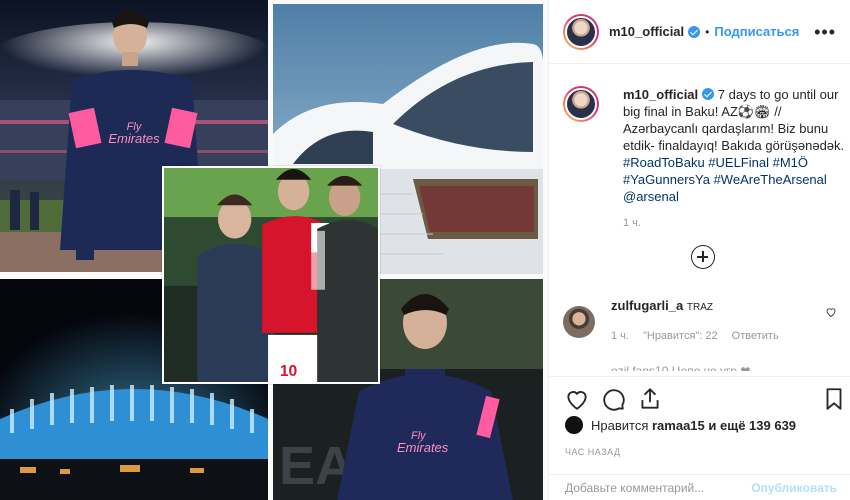 This screenshot has height=500, width=850. I want to click on ellipsis-icon: •••, so click(825, 32).